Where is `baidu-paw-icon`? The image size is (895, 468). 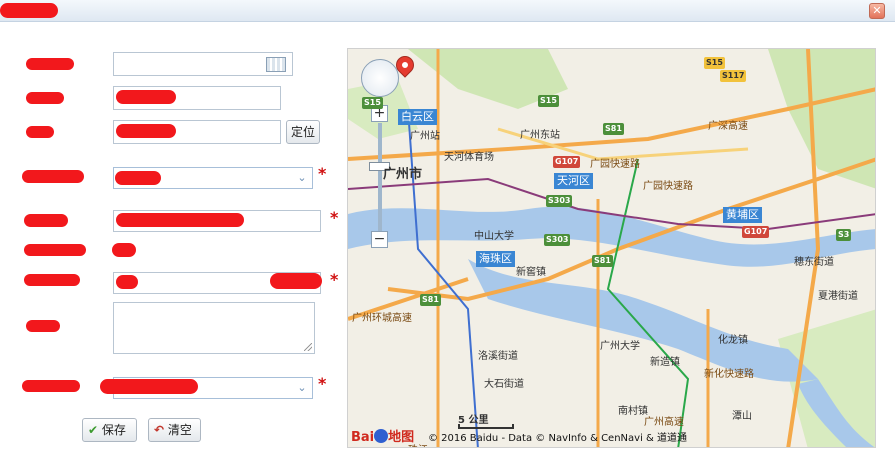
baidu-paw-icon is located at coordinates (381, 436).